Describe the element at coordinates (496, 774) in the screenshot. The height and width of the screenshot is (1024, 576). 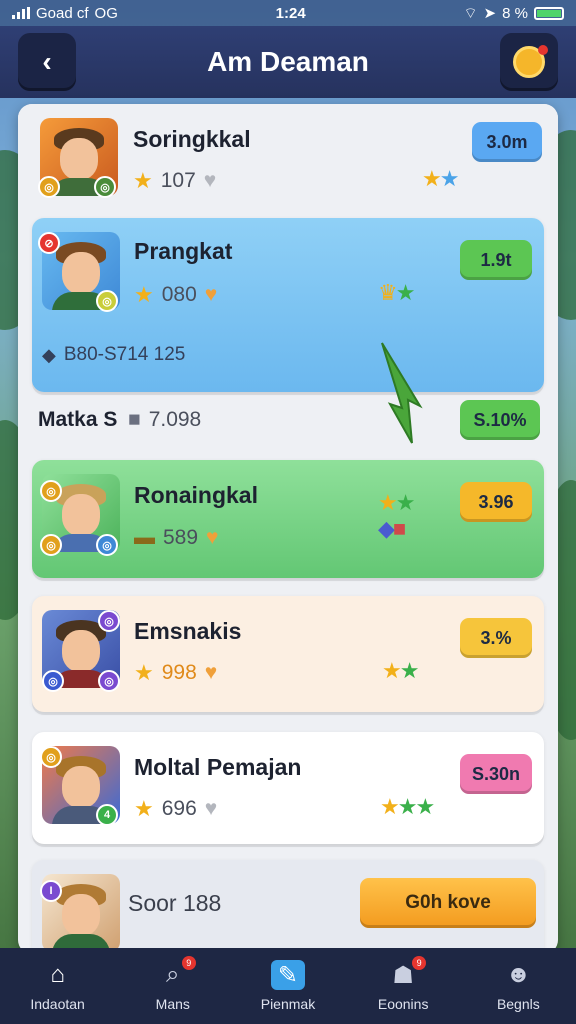
I see `value-button: S.30n` at that location.